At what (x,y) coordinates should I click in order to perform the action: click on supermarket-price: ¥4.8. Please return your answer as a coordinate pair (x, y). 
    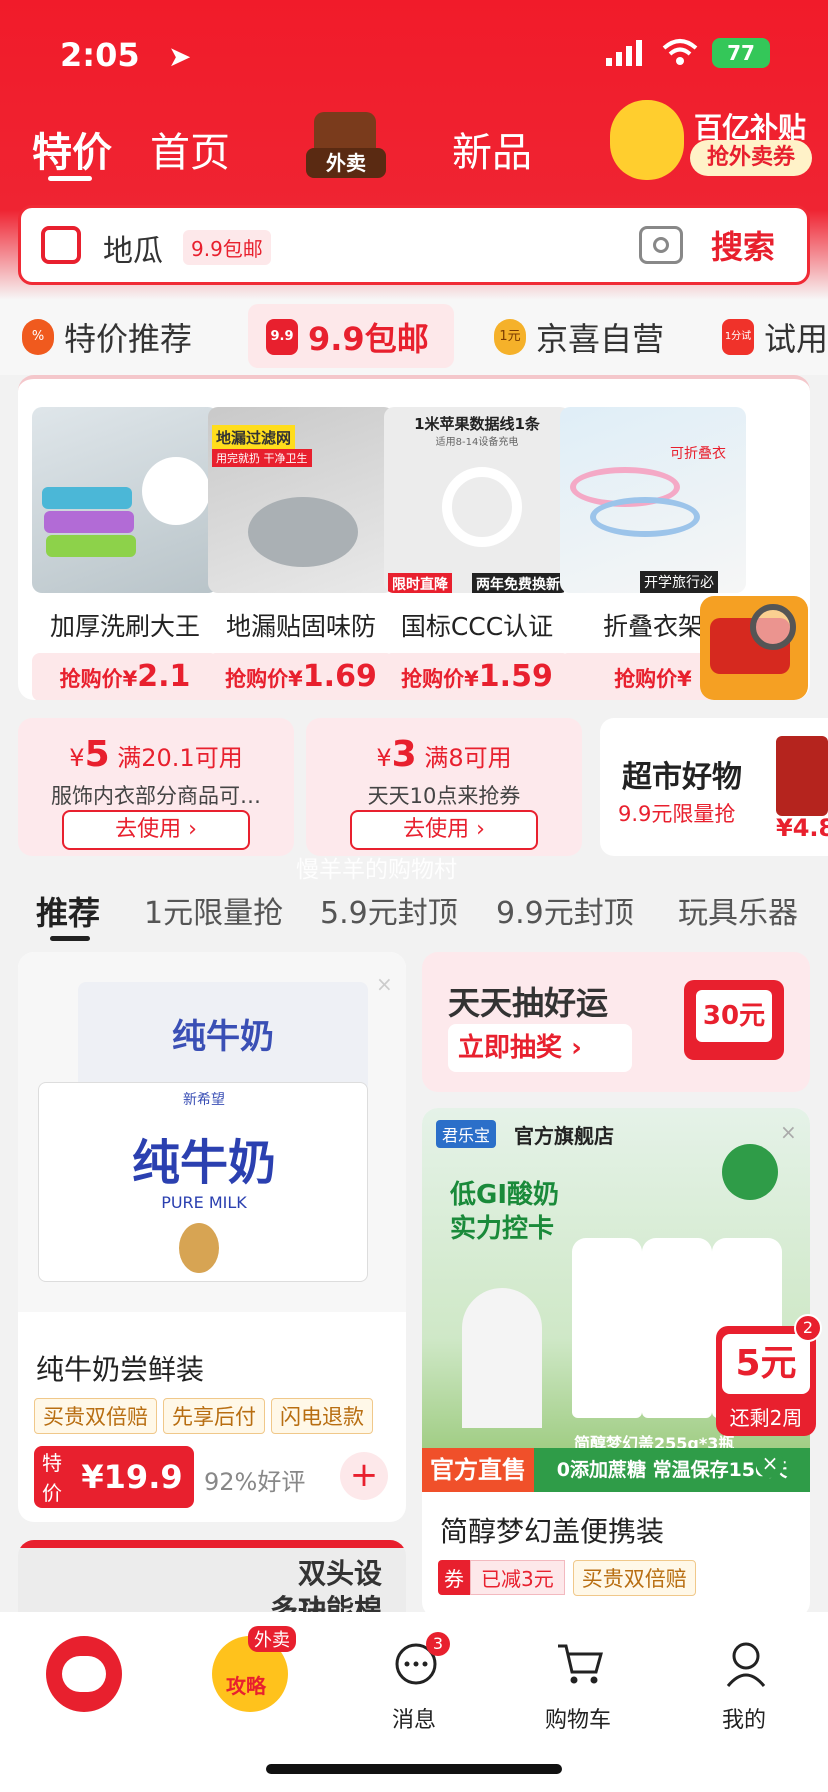
    Looking at the image, I should click on (802, 828).